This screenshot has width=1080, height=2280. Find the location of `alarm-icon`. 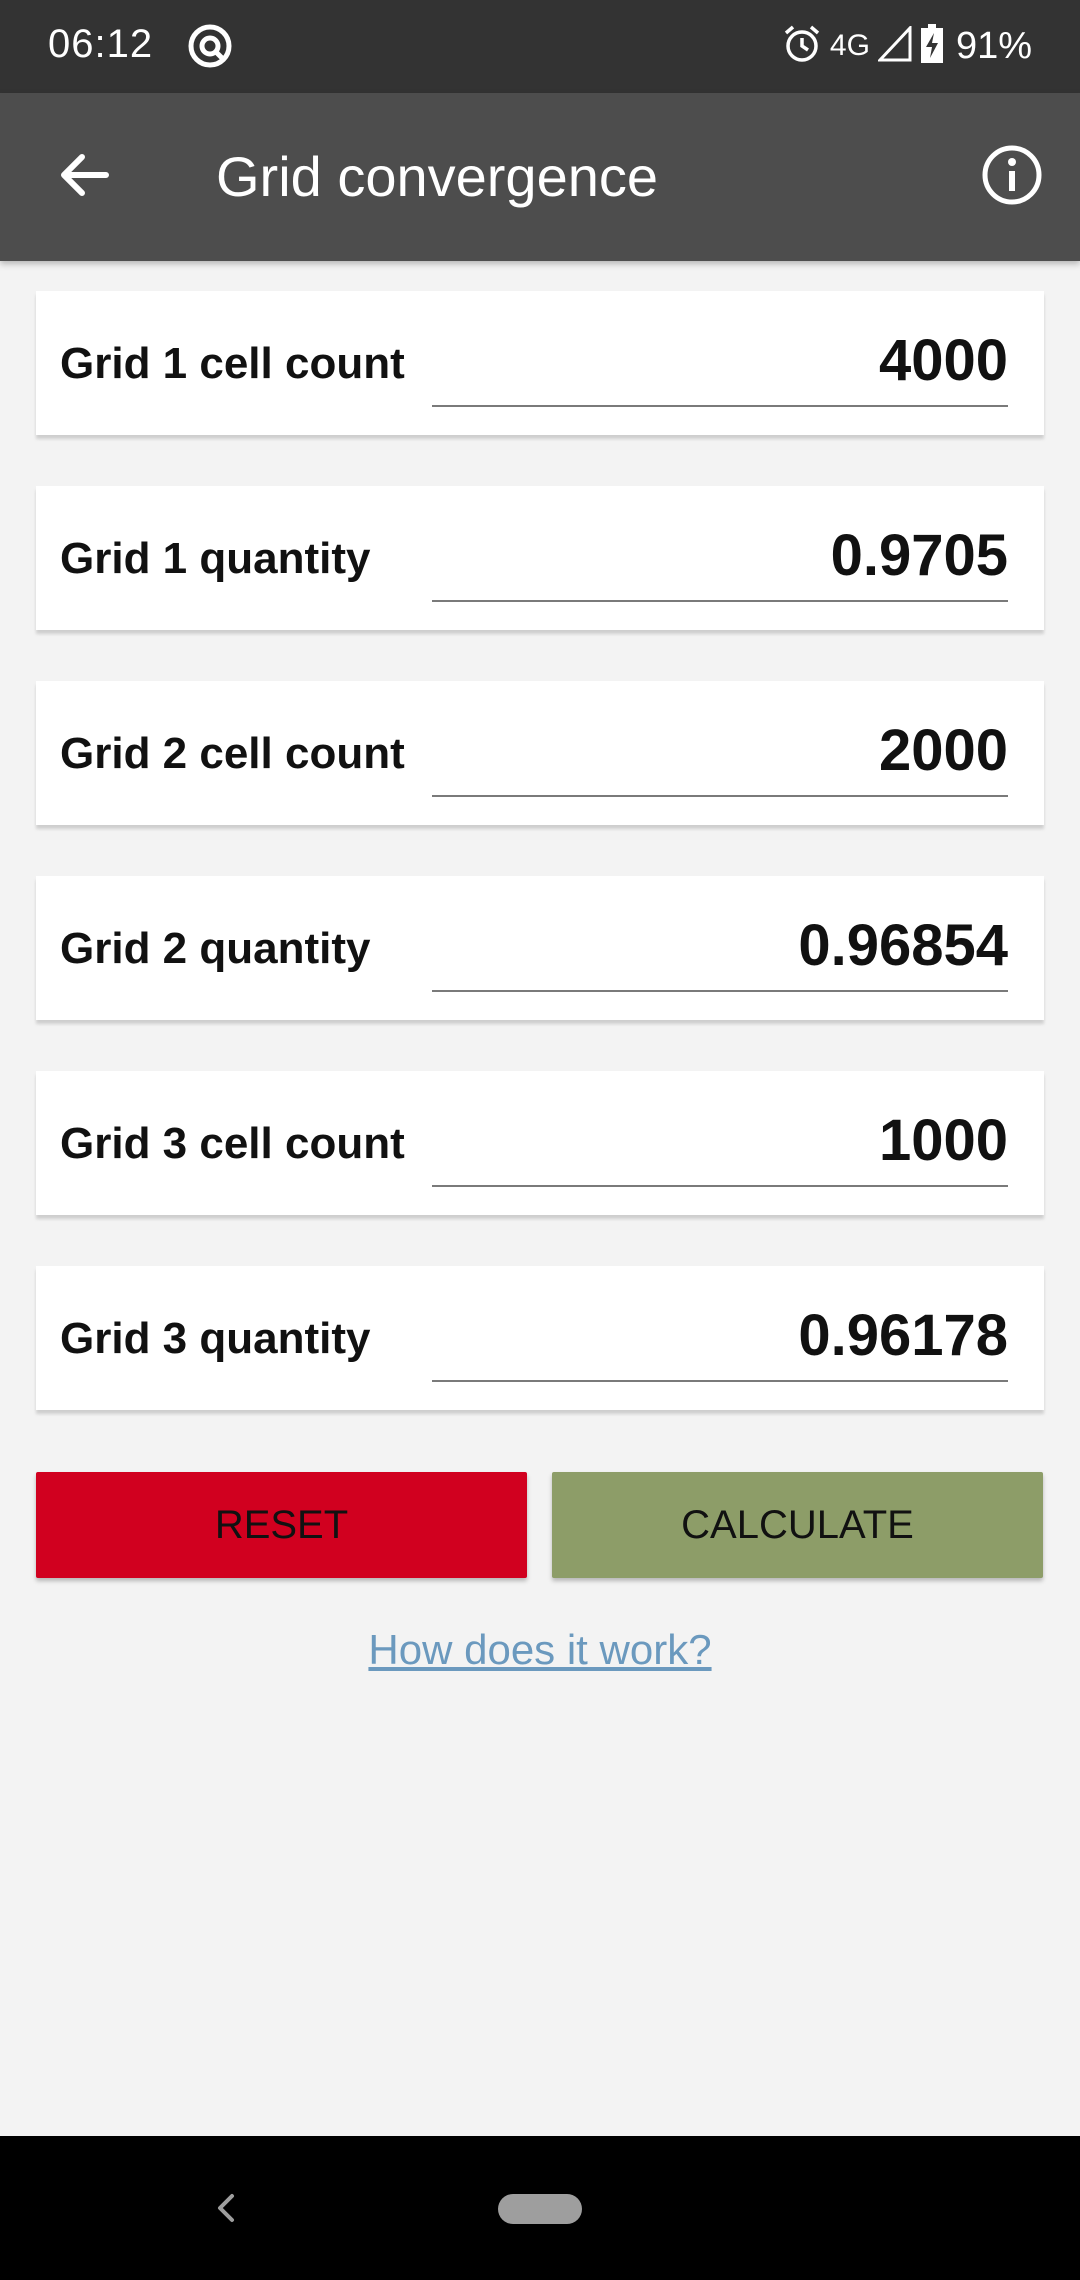

alarm-icon is located at coordinates (802, 46).